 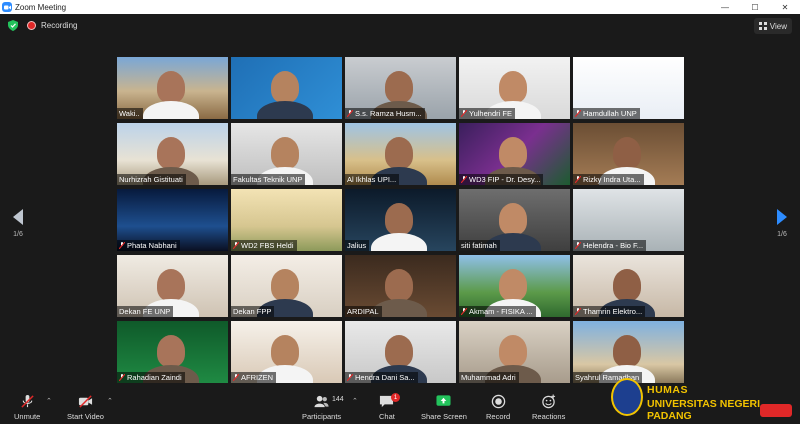 I want to click on share-screen-label: Share Screen, so click(x=444, y=416).